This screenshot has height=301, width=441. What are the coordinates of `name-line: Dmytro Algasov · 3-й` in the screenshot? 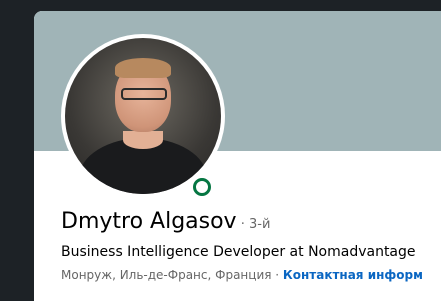 It's located at (165, 221).